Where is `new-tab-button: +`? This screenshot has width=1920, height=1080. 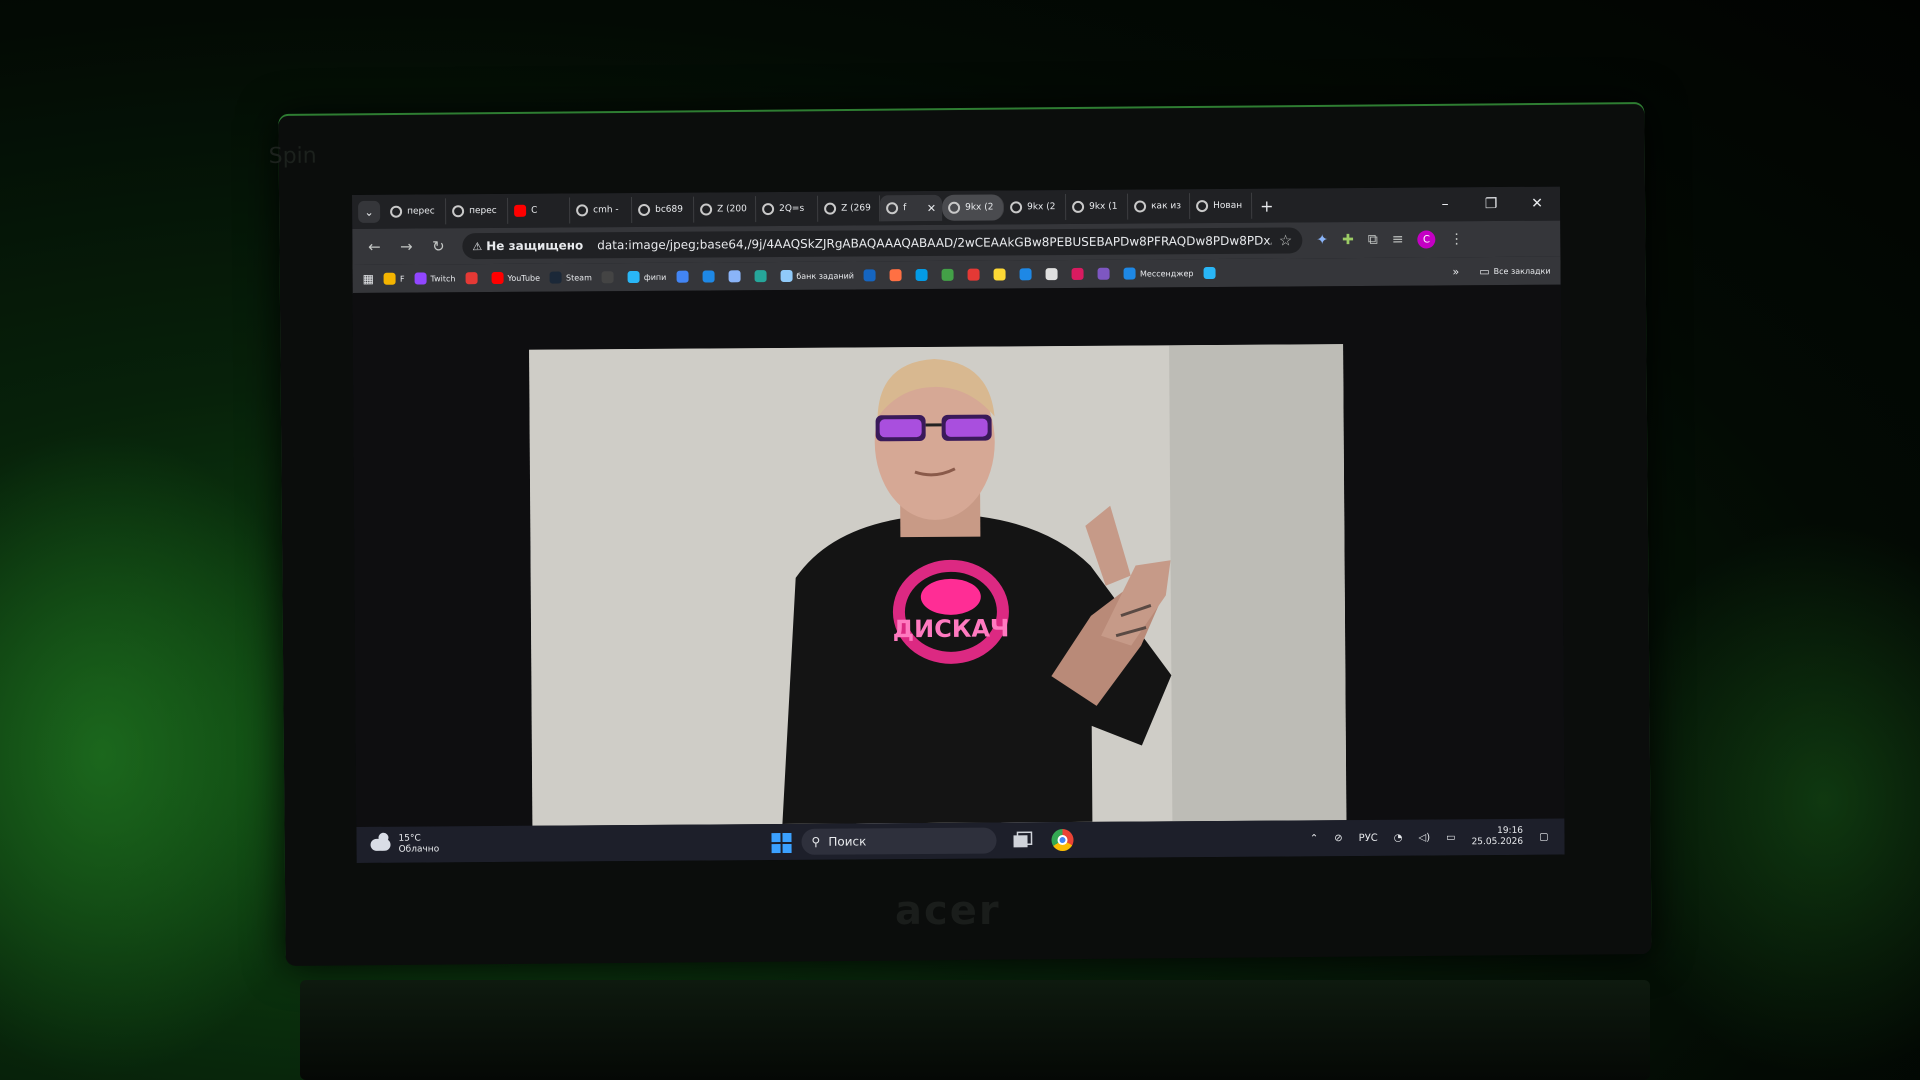 new-tab-button: + is located at coordinates (1267, 205).